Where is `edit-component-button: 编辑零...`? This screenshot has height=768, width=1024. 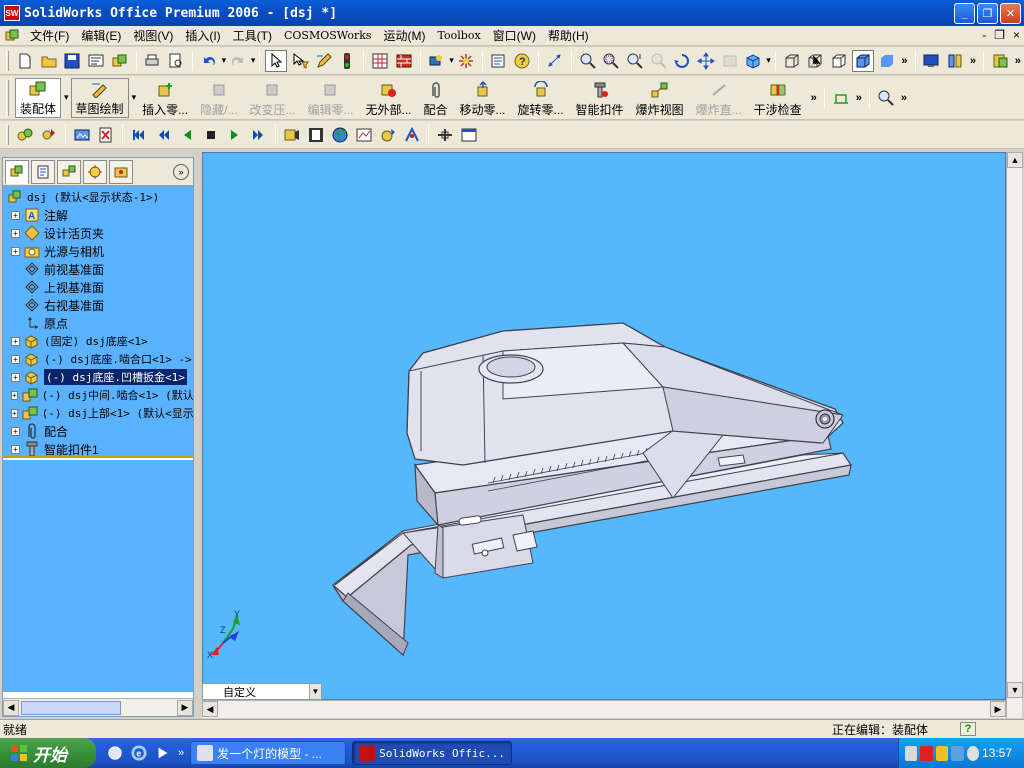 edit-component-button: 编辑零... is located at coordinates (330, 98).